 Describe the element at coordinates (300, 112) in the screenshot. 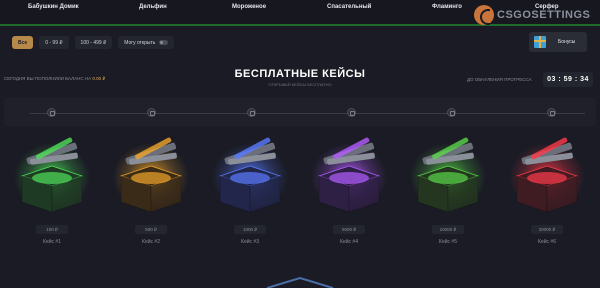

I see `progress-track` at that location.